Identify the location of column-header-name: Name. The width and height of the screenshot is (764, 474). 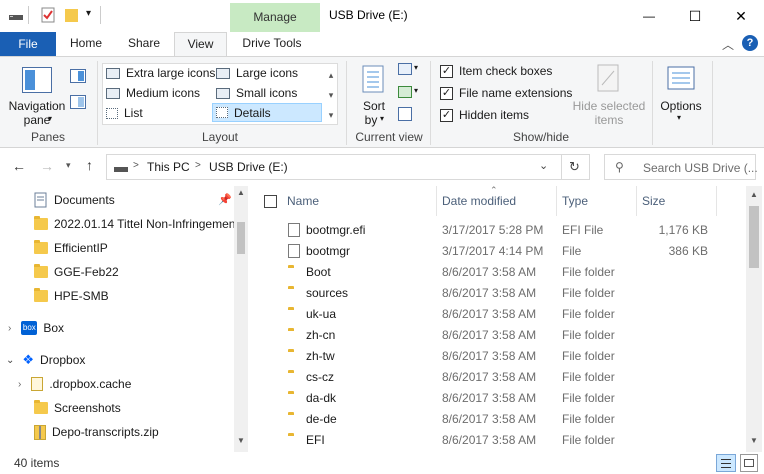
(303, 201).